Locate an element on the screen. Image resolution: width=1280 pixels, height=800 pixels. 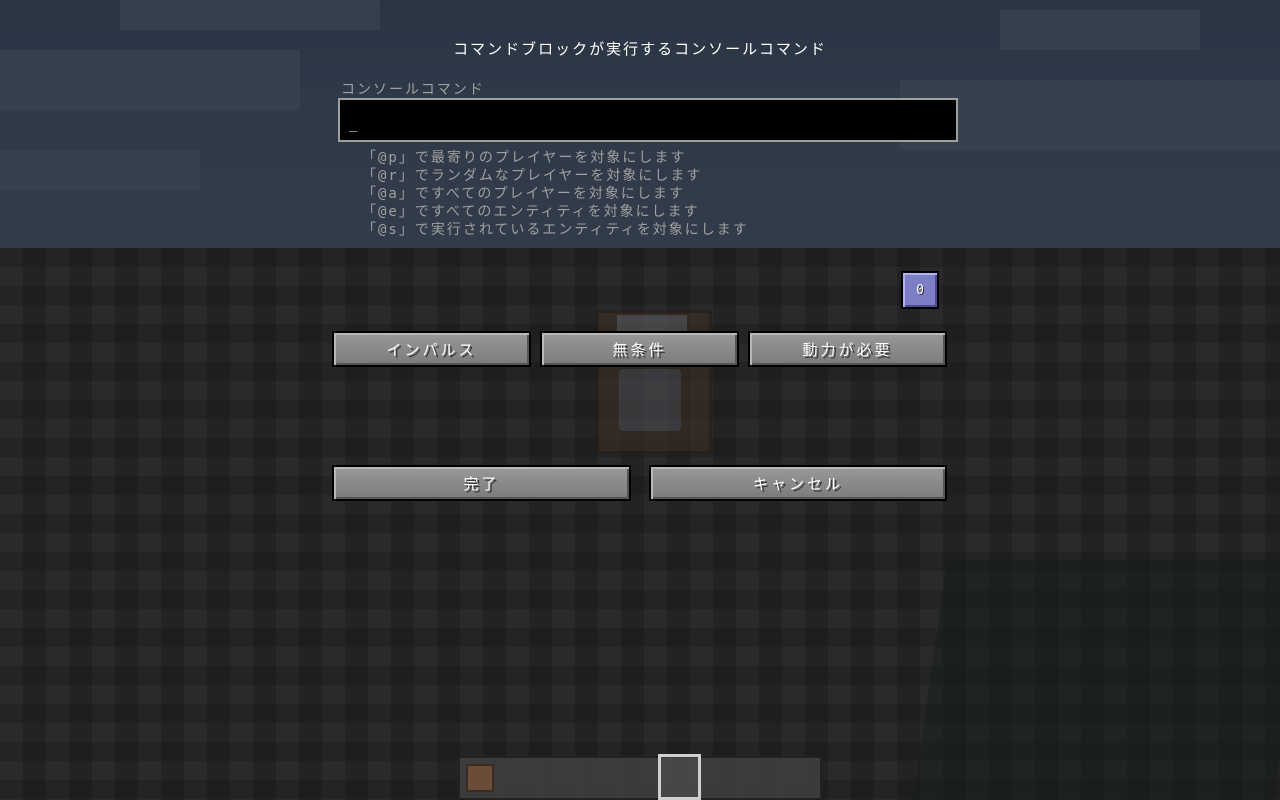
done-button: 完了 is located at coordinates (481, 483).